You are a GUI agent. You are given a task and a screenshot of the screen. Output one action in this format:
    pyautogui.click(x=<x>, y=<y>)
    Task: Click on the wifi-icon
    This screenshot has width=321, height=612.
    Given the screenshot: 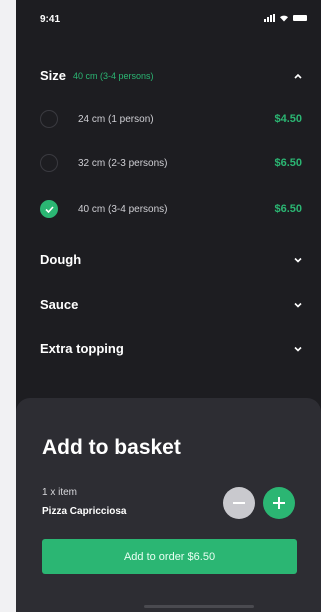 What is the action you would take?
    pyautogui.click(x=284, y=18)
    